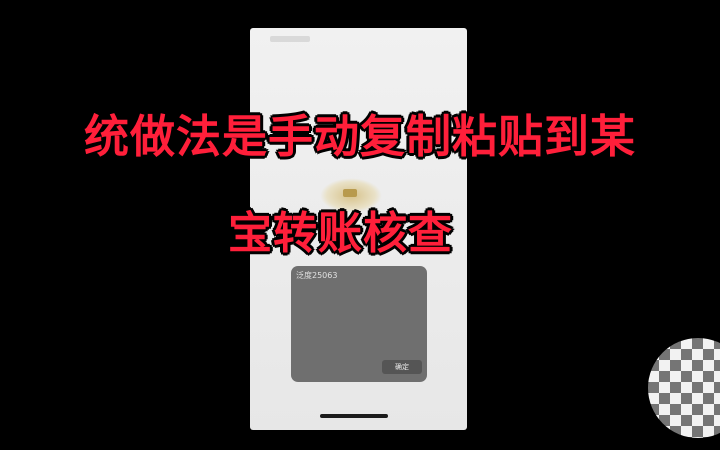 This screenshot has height=450, width=720. Describe the element at coordinates (317, 275) in the screenshot. I see `dialog-message: 泛度25063` at that location.